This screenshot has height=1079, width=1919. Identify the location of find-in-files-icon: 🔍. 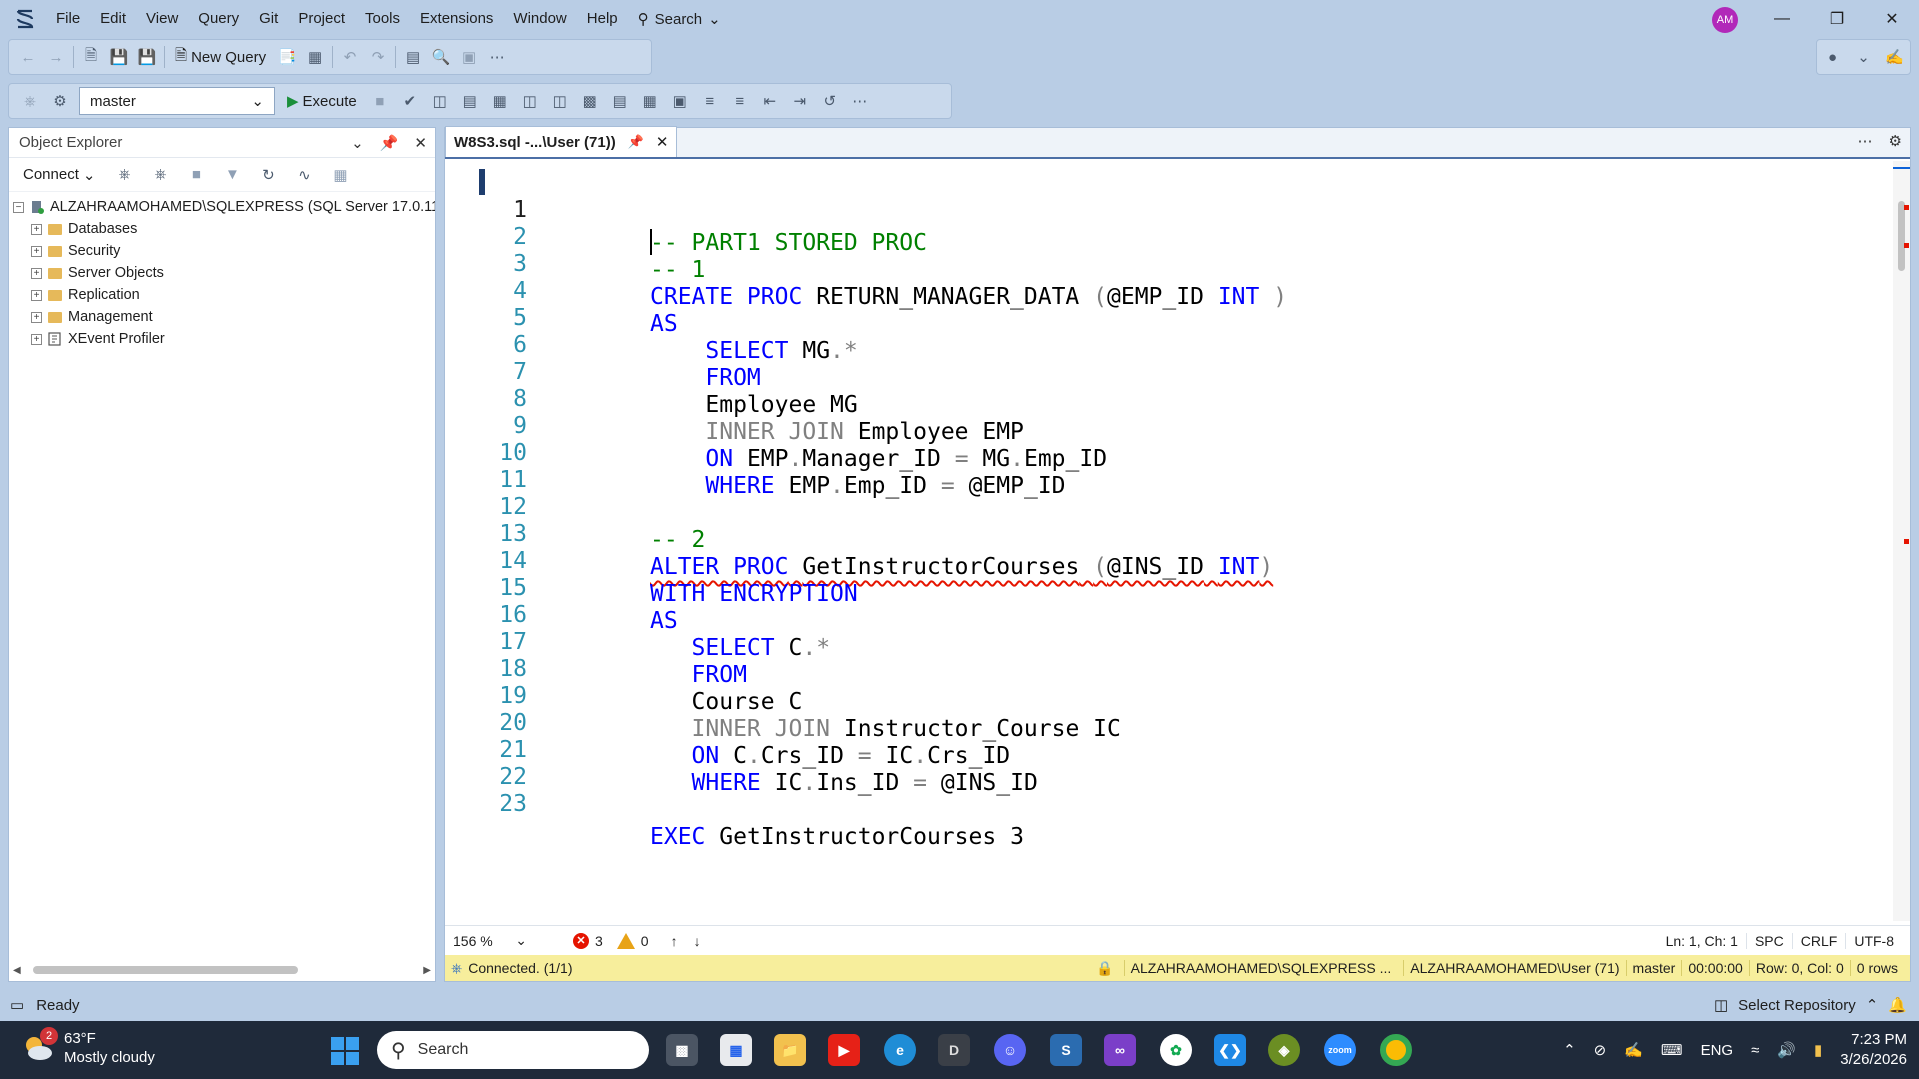
(441, 57).